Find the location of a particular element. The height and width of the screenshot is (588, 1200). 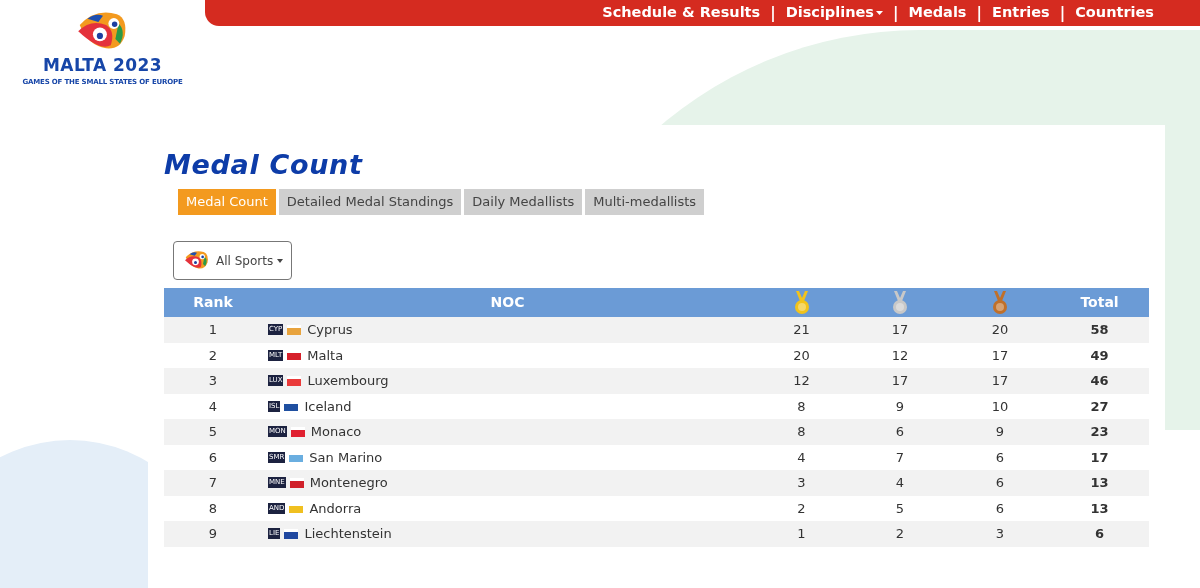

total-count: 17 is located at coordinates (1099, 457).